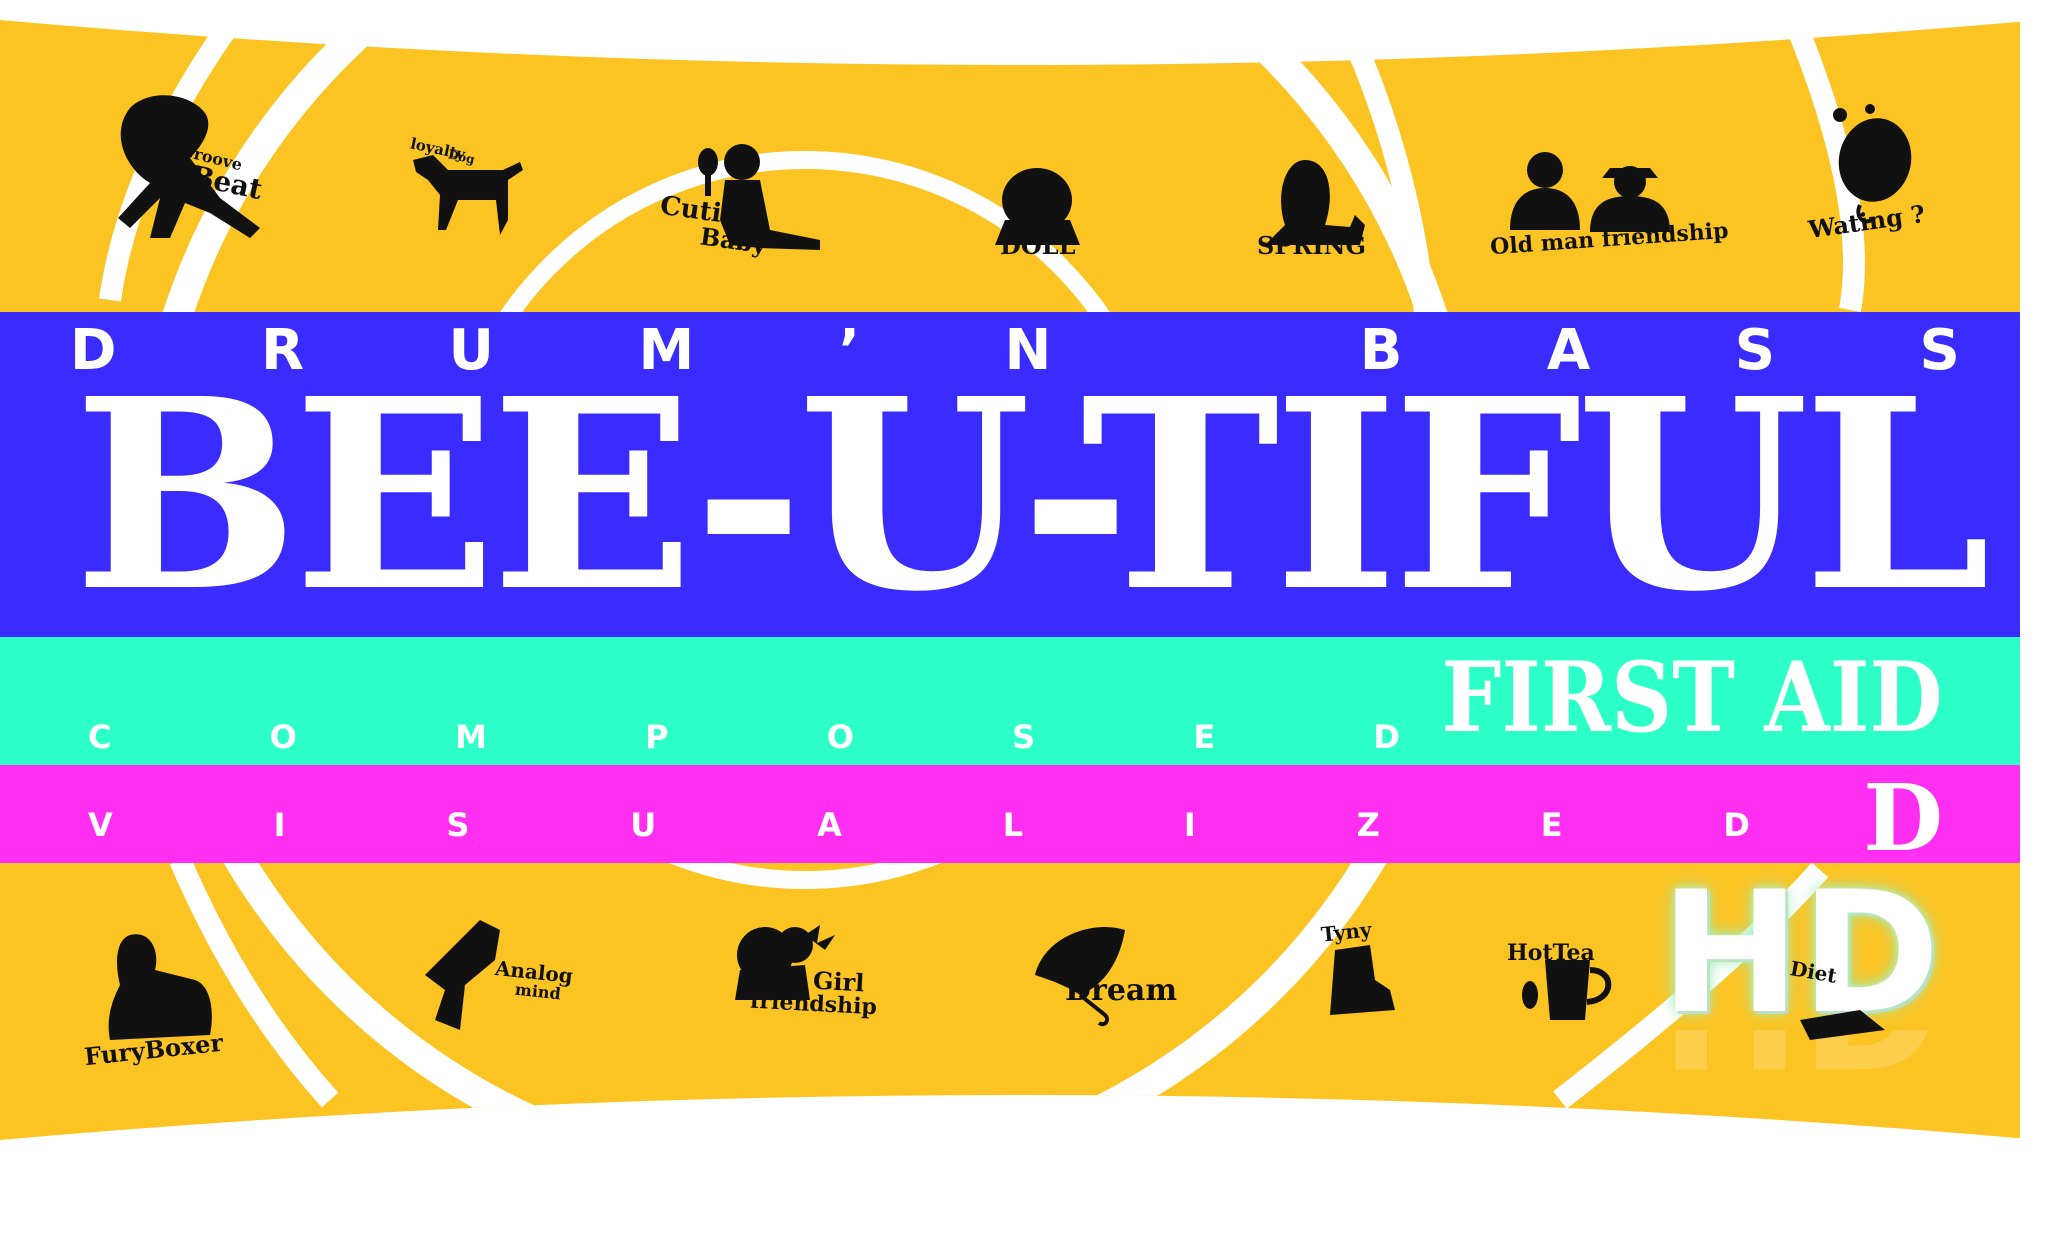  Describe the element at coordinates (1315, 210) in the screenshot. I see `spring-item: SPRING` at that location.